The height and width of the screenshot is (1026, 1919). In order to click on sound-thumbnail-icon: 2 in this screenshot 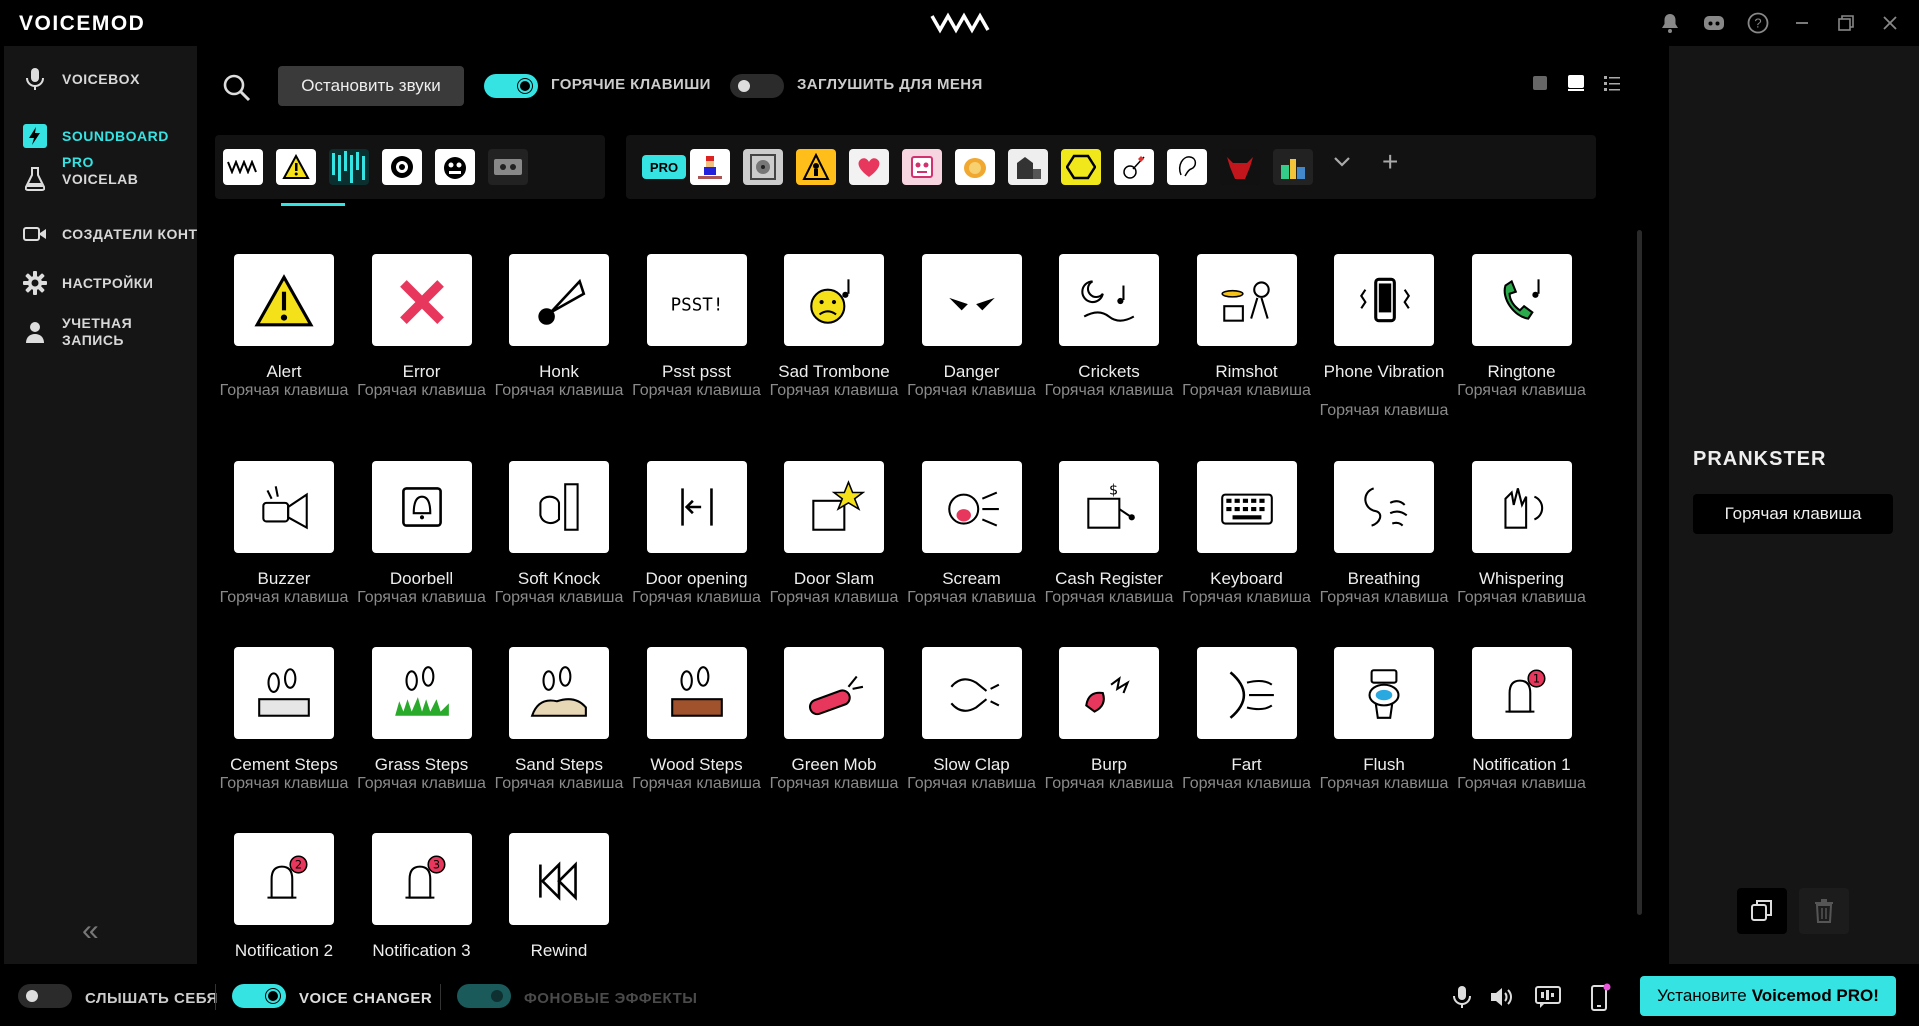, I will do `click(284, 879)`.